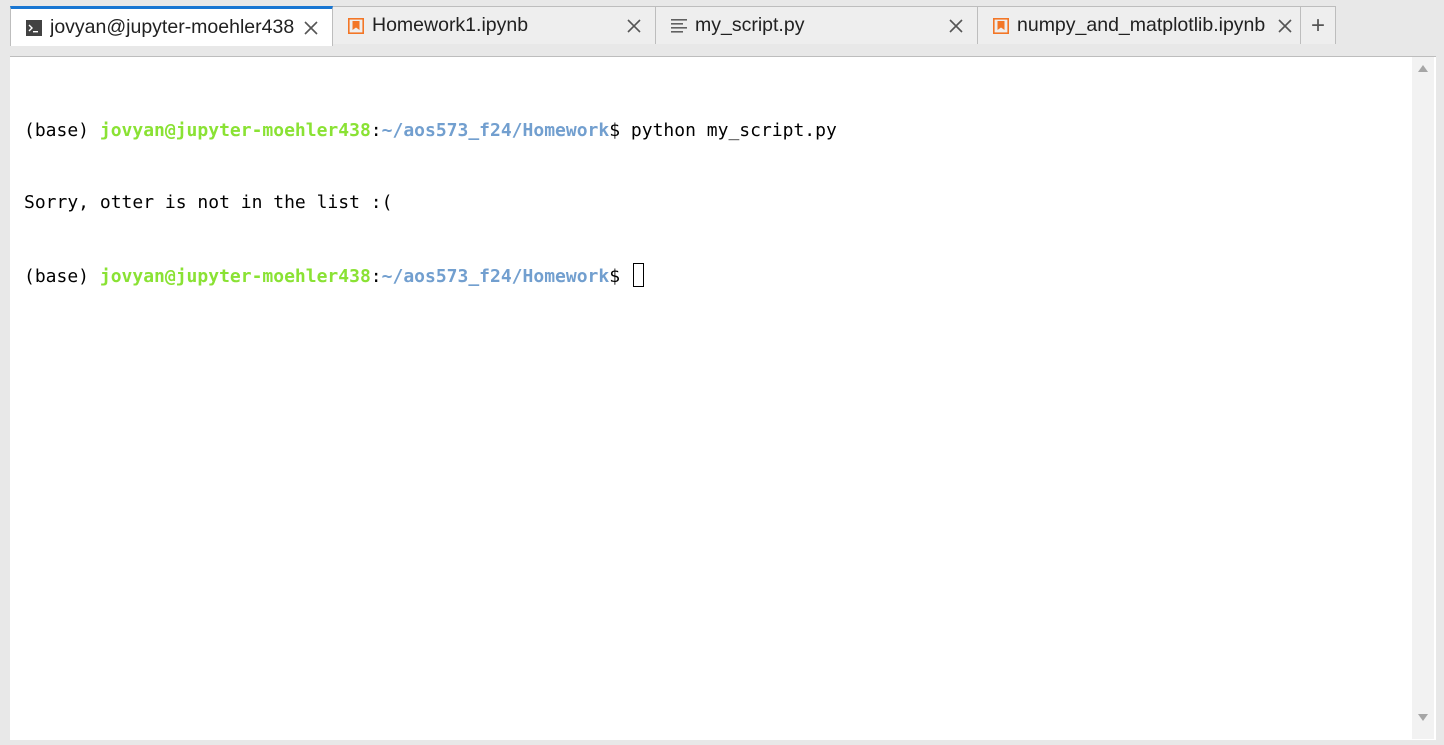 The width and height of the screenshot is (1444, 745). I want to click on tab-numpy-matplotlib: numpy_and_matplotlib.ipynb, so click(1139, 25).